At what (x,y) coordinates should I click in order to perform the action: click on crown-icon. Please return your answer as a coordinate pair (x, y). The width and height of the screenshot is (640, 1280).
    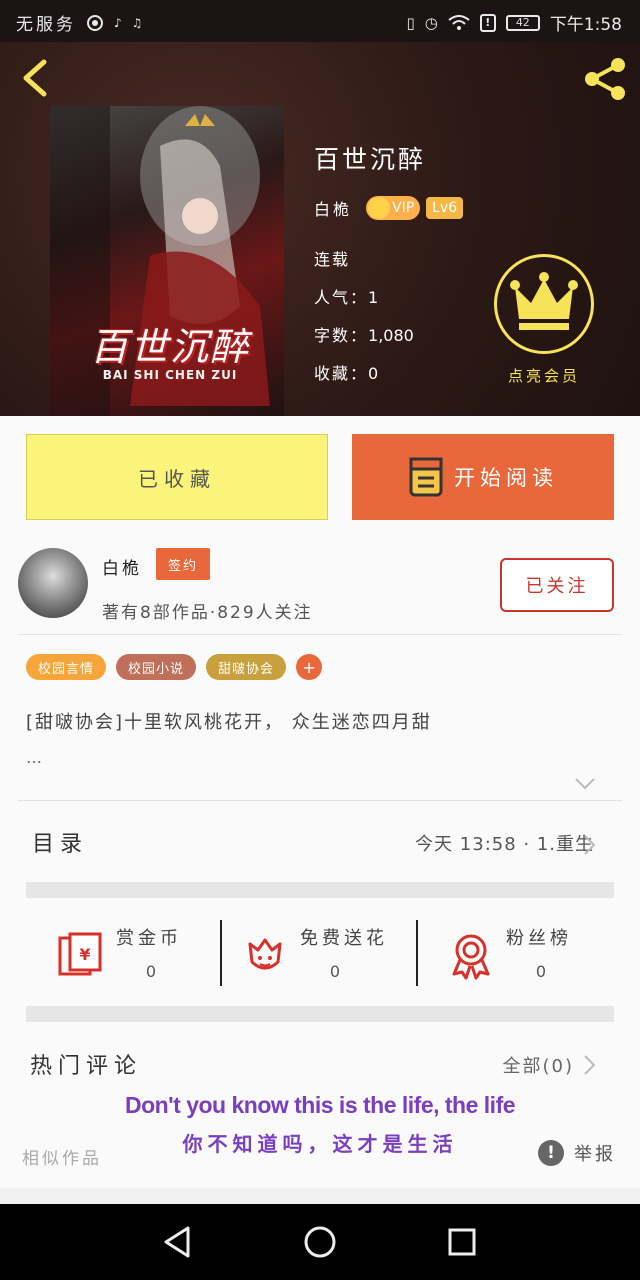
    Looking at the image, I should click on (544, 301).